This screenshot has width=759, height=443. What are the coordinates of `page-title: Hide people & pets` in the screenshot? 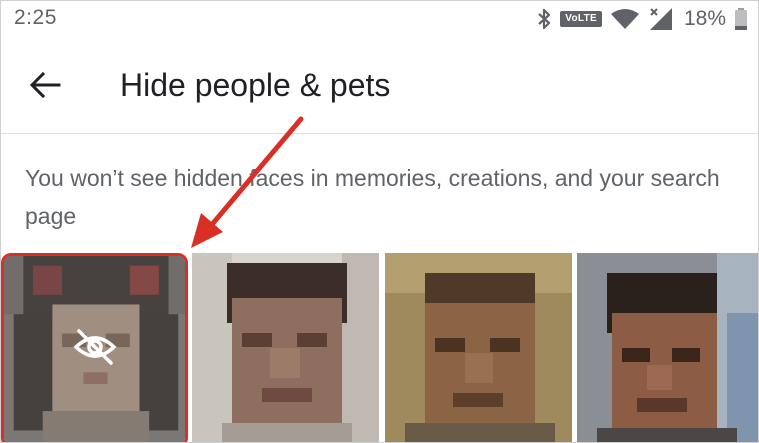 It's located at (255, 85).